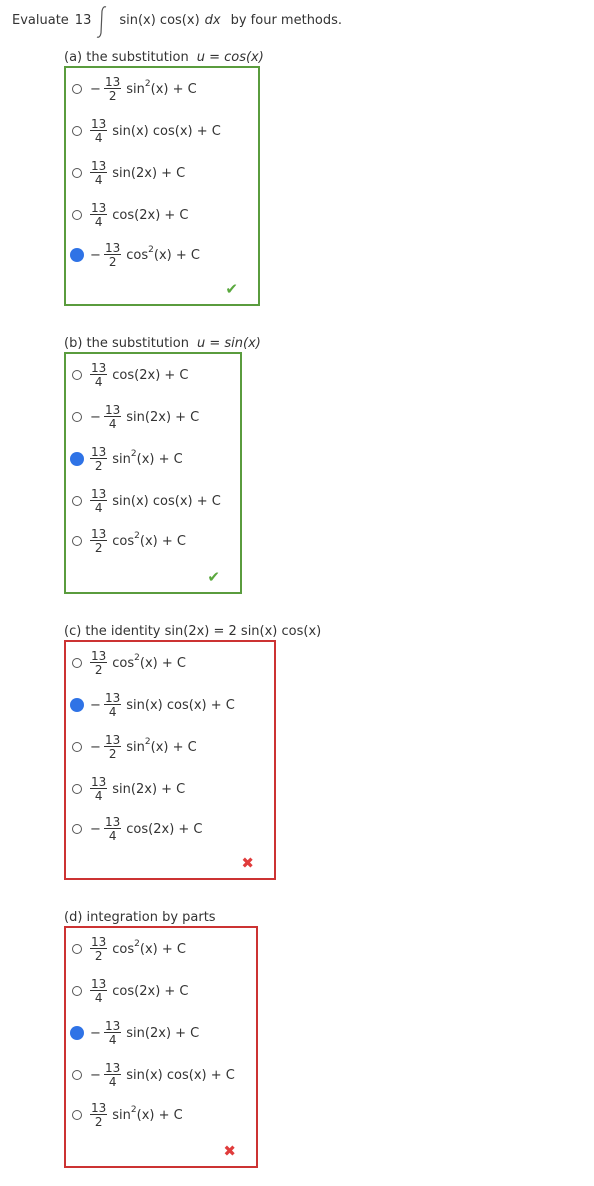 Image resolution: width=594 pixels, height=1186 pixels. I want to click on part-label: (b) the substitution u = sin(x), so click(162, 343).